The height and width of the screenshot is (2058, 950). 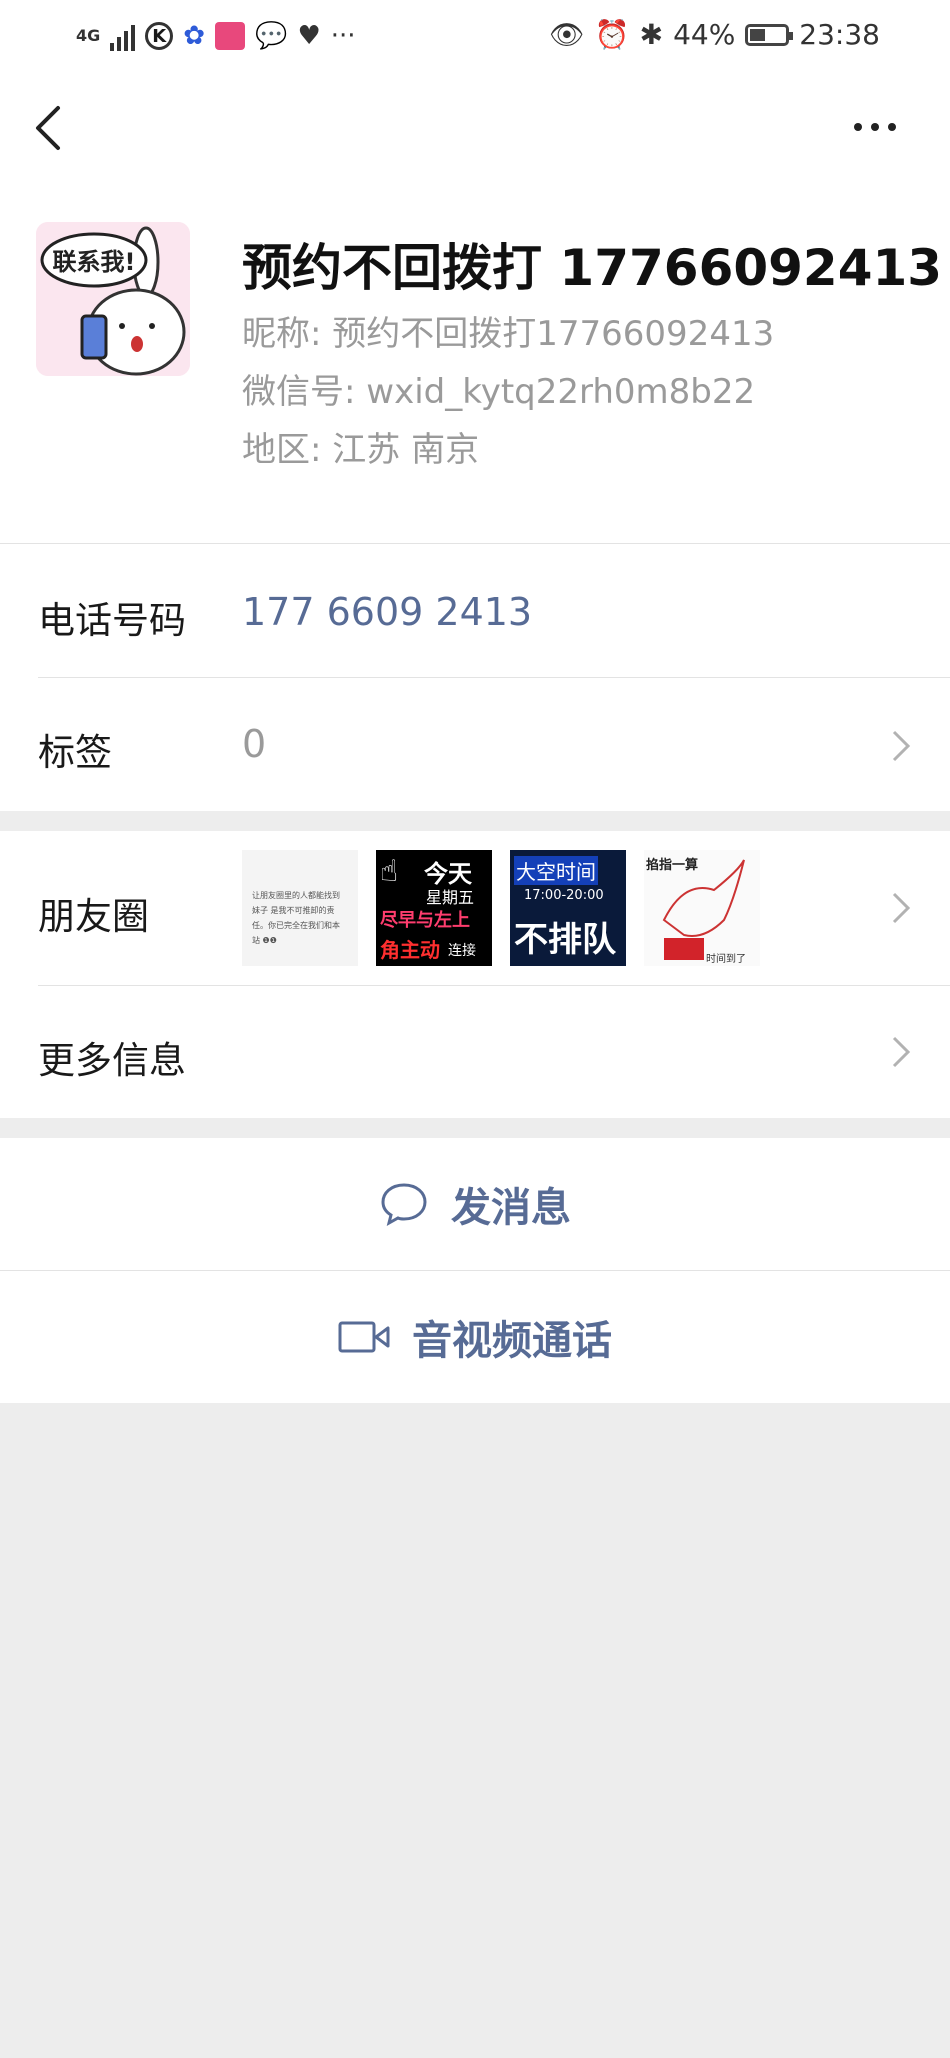 What do you see at coordinates (410, 950) in the screenshot?
I see `thumb-2-line: 角主动` at bounding box center [410, 950].